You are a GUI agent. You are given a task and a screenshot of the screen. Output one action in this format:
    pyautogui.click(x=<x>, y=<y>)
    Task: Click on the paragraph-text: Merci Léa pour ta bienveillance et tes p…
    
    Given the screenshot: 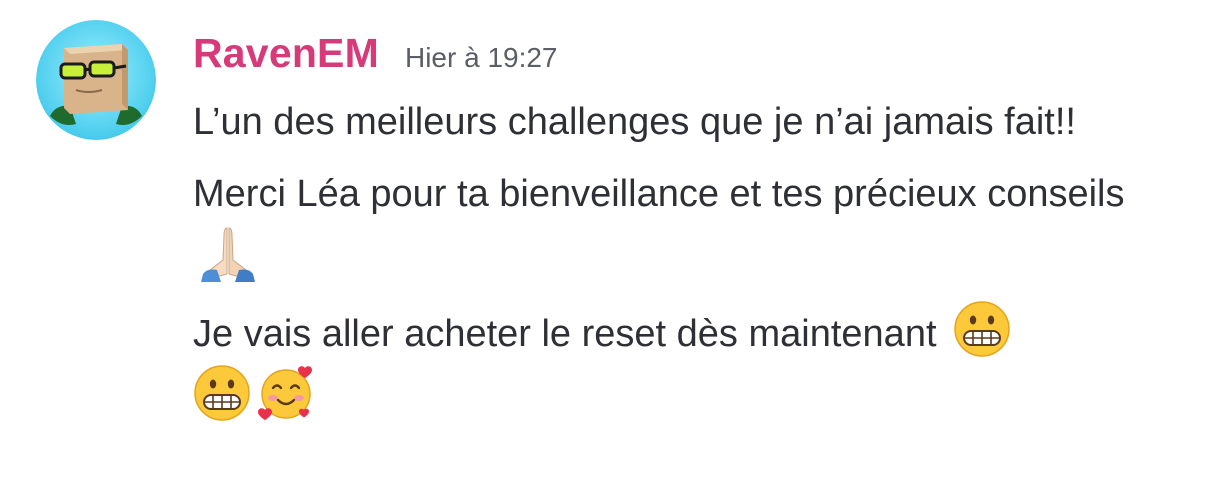 What is the action you would take?
    pyautogui.click(x=659, y=194)
    